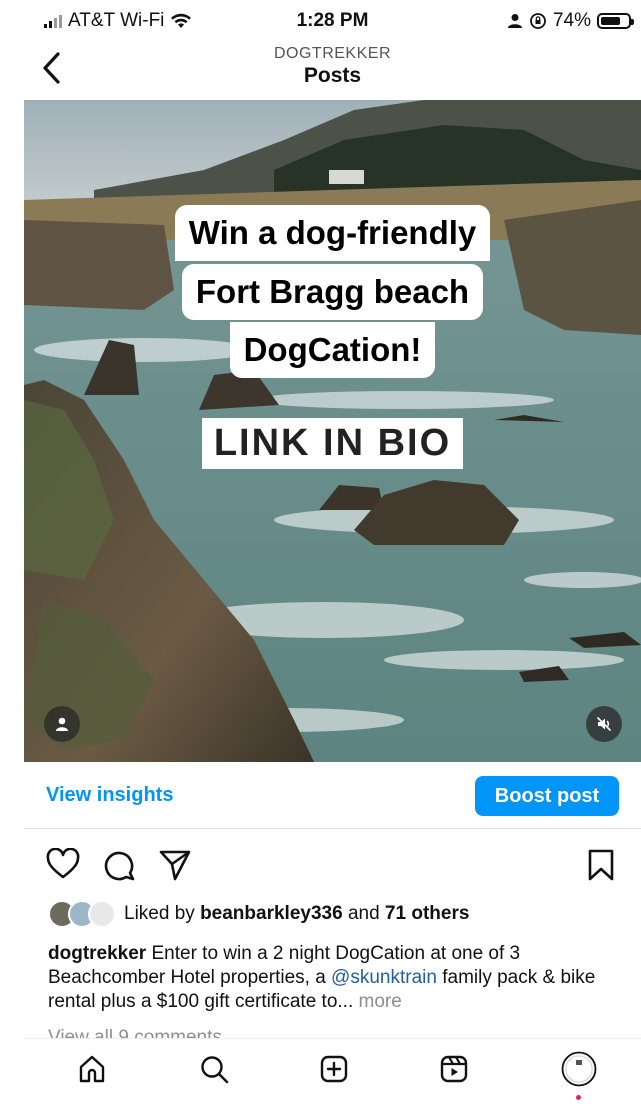  I want to click on headline-line-1: Win a dog-friendly, so click(332, 233).